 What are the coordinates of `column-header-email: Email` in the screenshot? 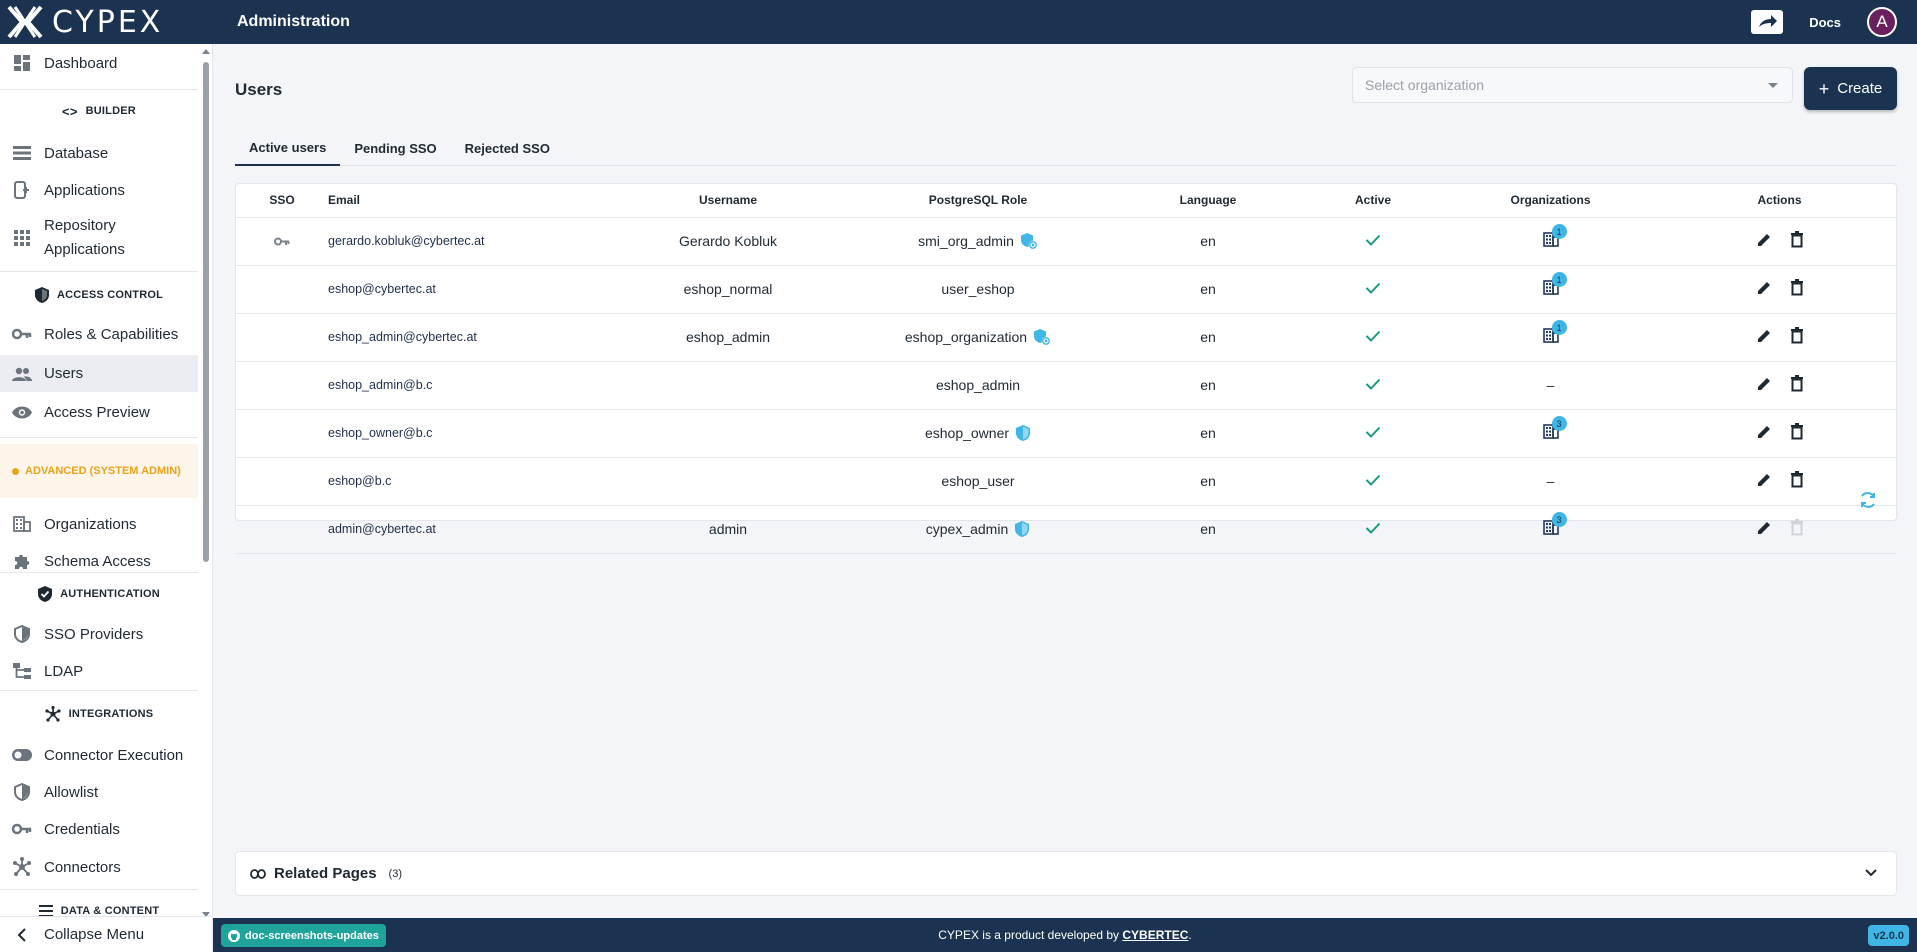 It's located at (468, 201).